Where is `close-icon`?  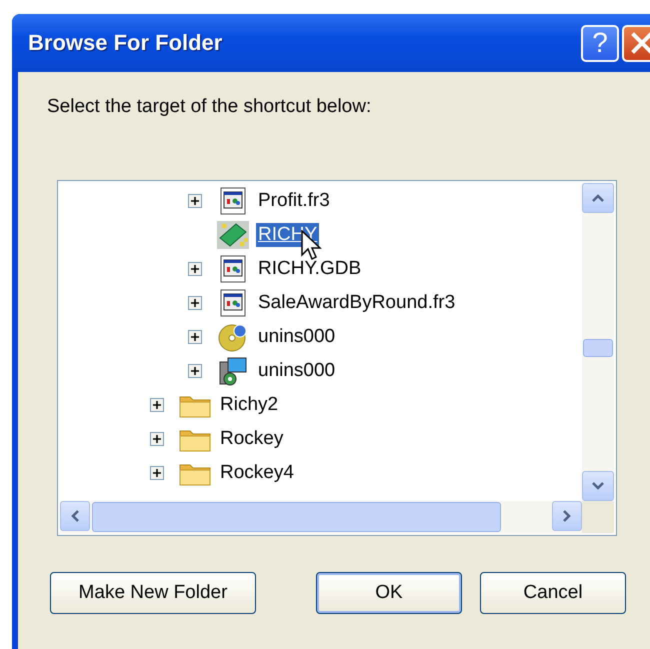 close-icon is located at coordinates (640, 43).